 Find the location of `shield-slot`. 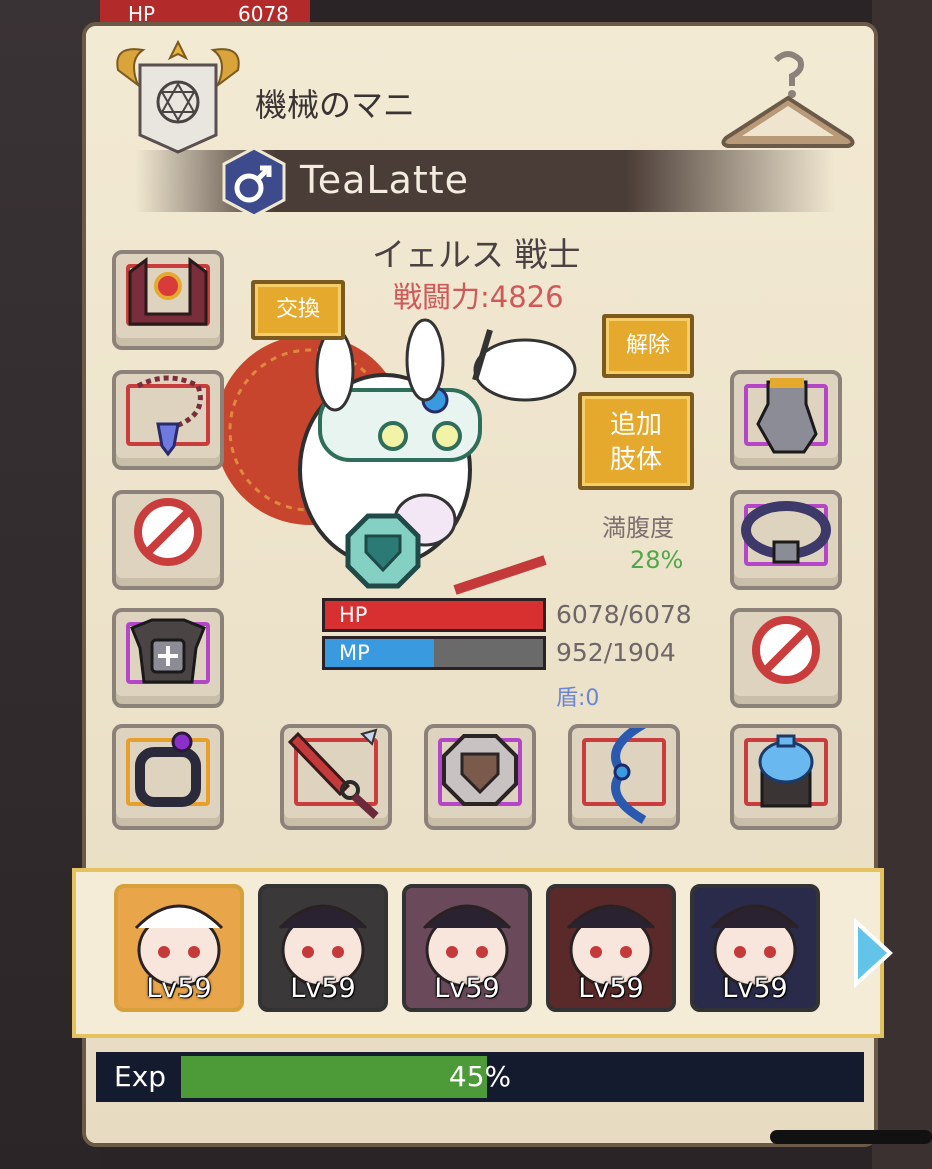

shield-slot is located at coordinates (480, 777).